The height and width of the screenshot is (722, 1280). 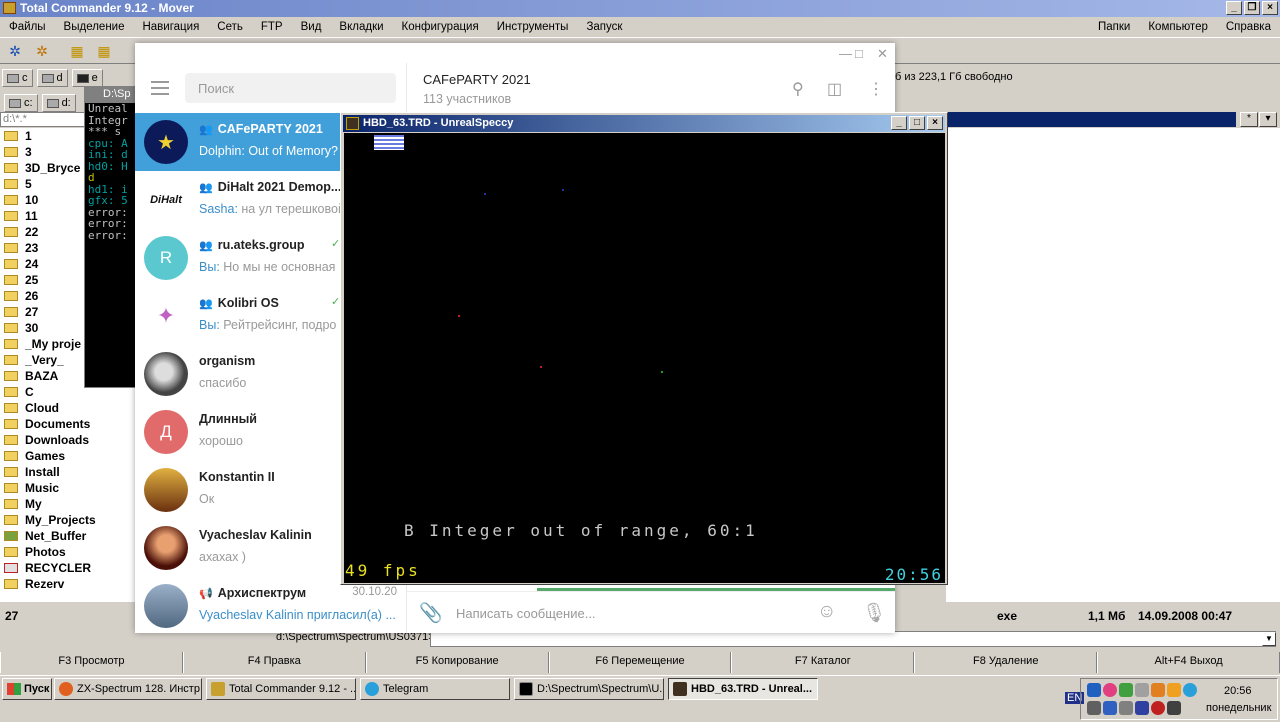 What do you see at coordinates (1110, 708) in the screenshot?
I see `network-icon` at bounding box center [1110, 708].